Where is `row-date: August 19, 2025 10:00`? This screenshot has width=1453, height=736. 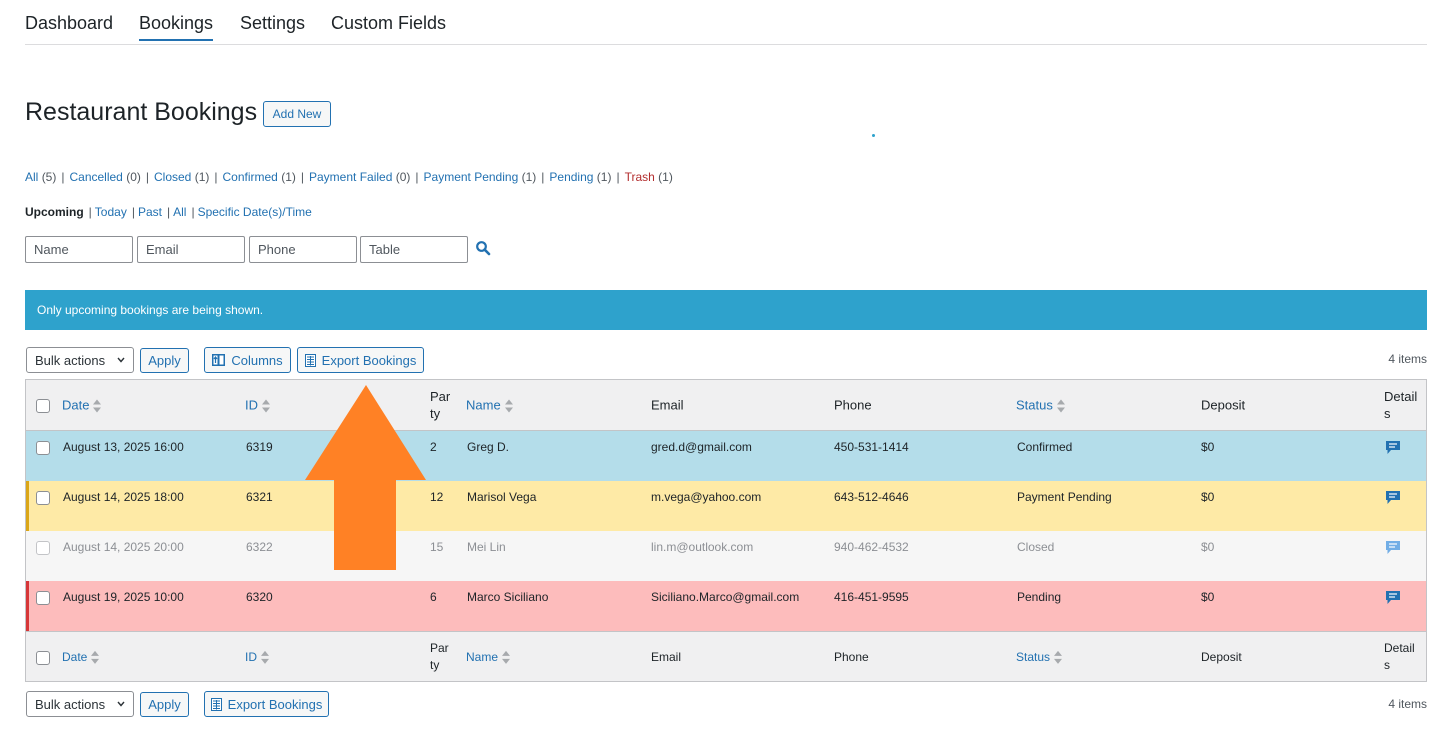 row-date: August 19, 2025 10:00 is located at coordinates (123, 597).